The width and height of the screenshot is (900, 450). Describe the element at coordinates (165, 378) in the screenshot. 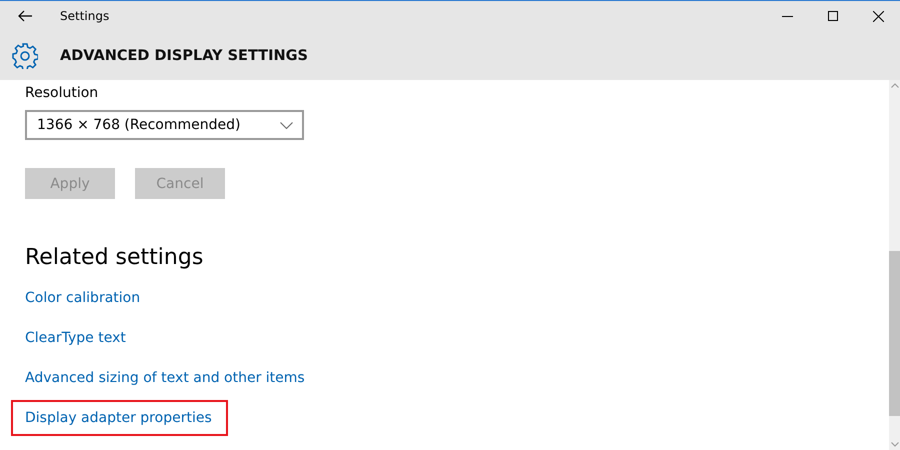

I see `settings-link: Advanced sizing of text and other items` at that location.